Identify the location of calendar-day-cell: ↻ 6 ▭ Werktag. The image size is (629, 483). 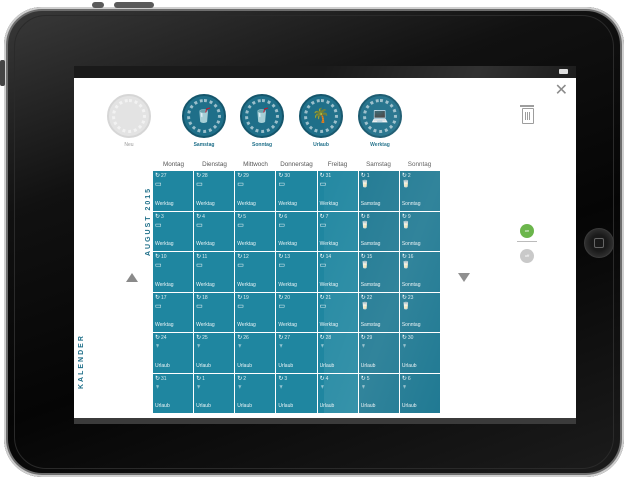
(296, 231).